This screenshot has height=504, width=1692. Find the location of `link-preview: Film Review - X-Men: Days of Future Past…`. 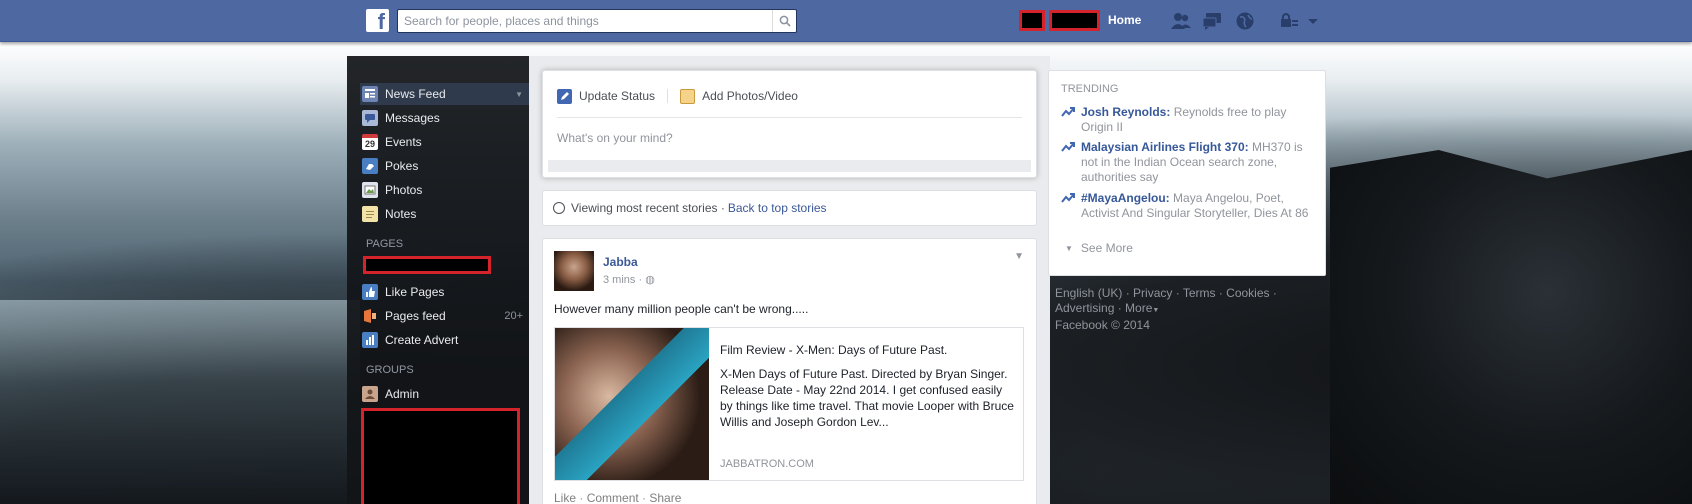

link-preview: Film Review - X-Men: Days of Future Past… is located at coordinates (789, 404).